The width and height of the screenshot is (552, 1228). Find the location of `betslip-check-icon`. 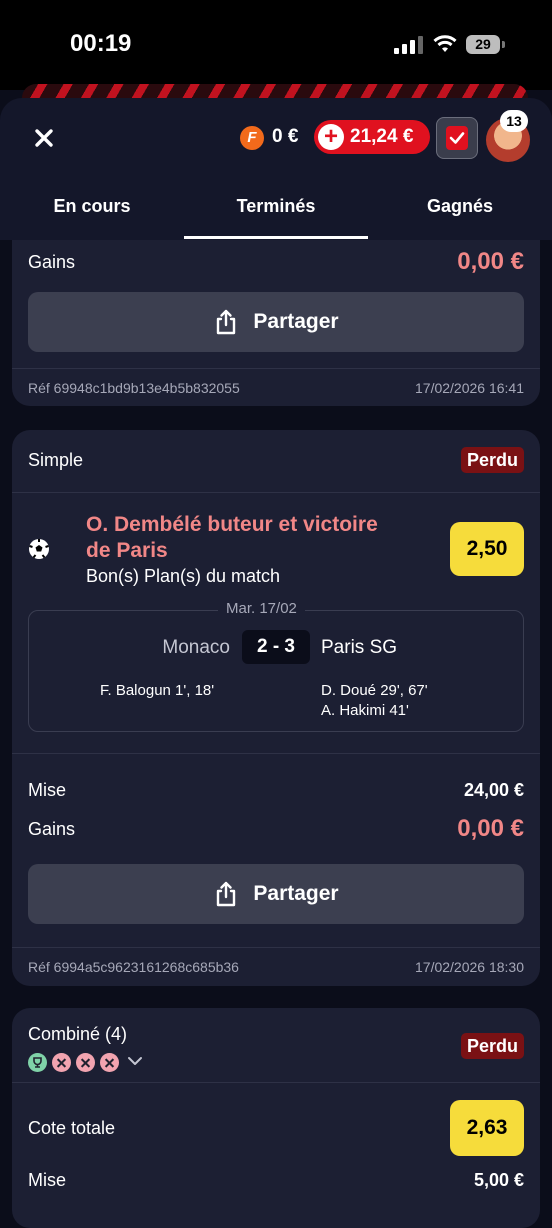

betslip-check-icon is located at coordinates (457, 138).